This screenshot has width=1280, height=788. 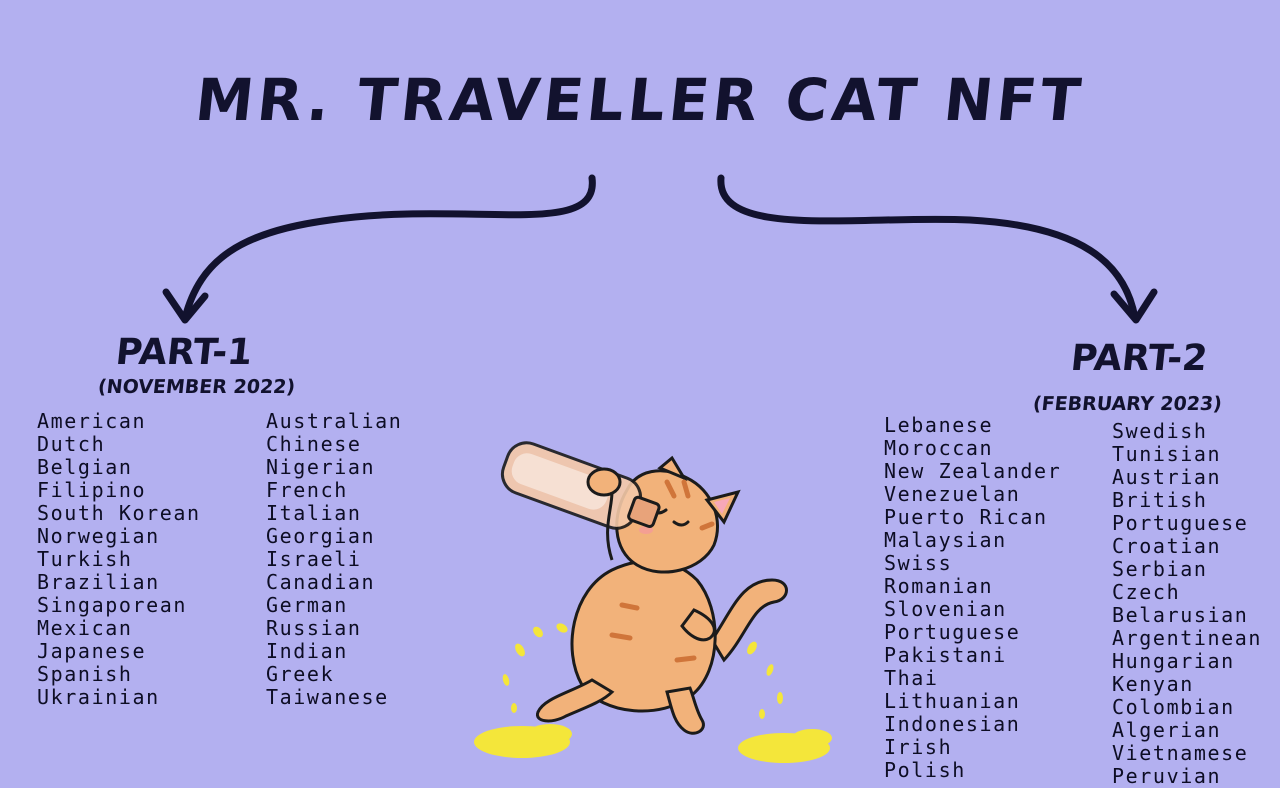 I want to click on list-item: French, so click(x=307, y=490).